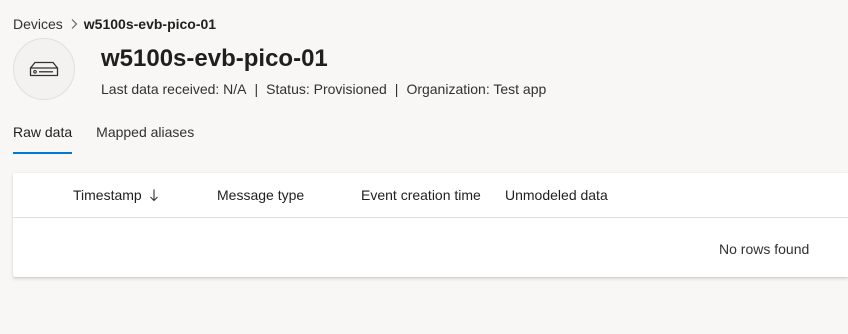  I want to click on device-organization: Organization: Test app, so click(476, 89).